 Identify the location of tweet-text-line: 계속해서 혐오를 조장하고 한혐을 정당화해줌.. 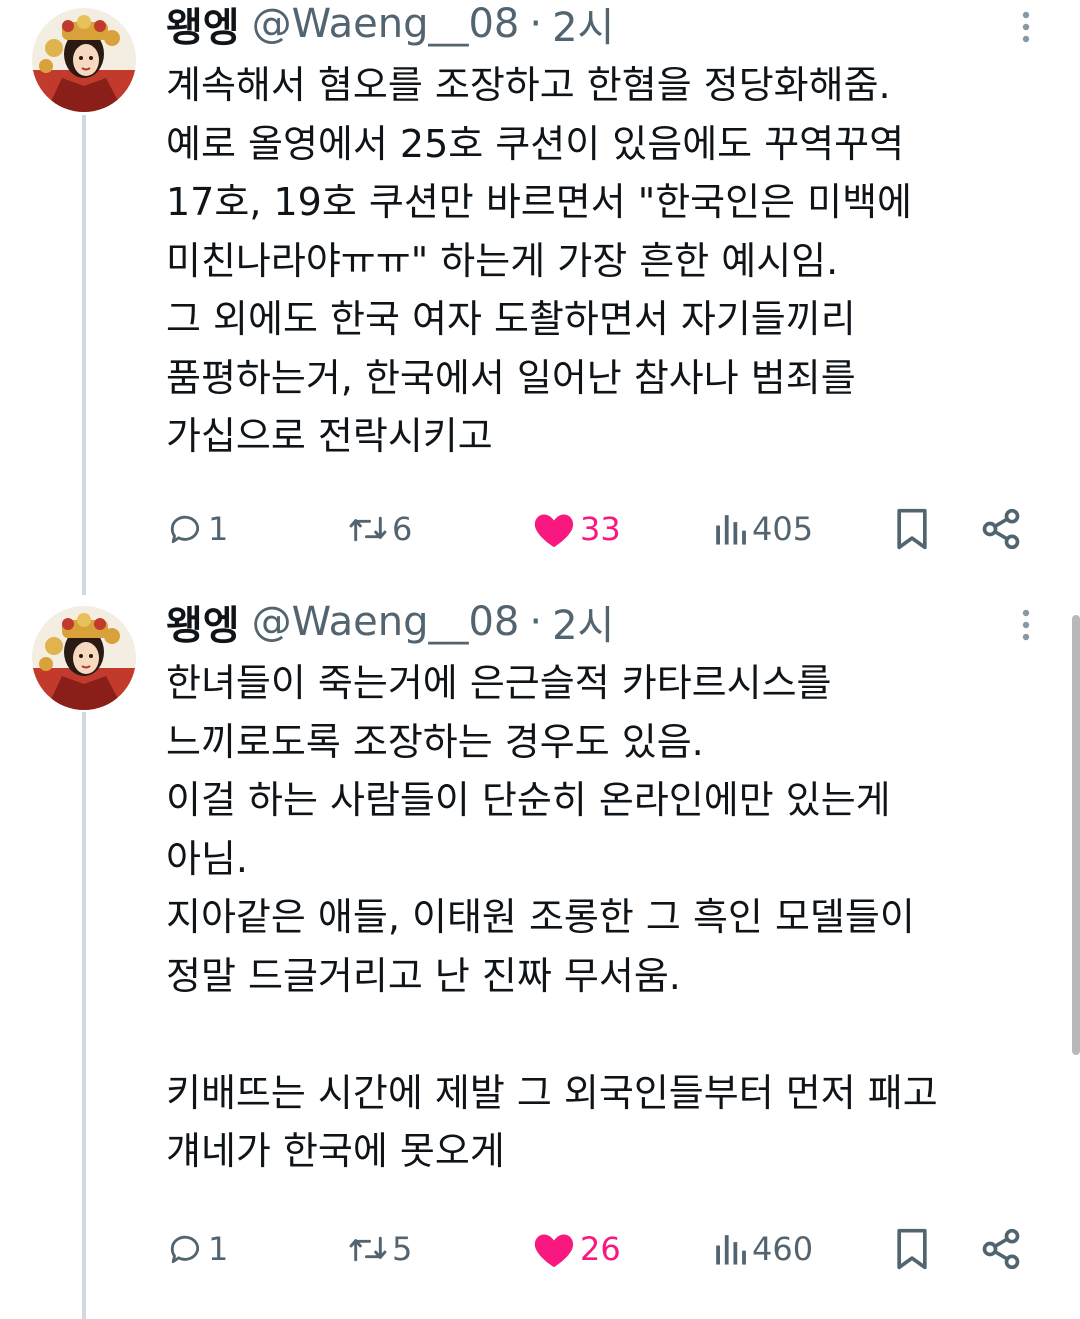
(528, 85).